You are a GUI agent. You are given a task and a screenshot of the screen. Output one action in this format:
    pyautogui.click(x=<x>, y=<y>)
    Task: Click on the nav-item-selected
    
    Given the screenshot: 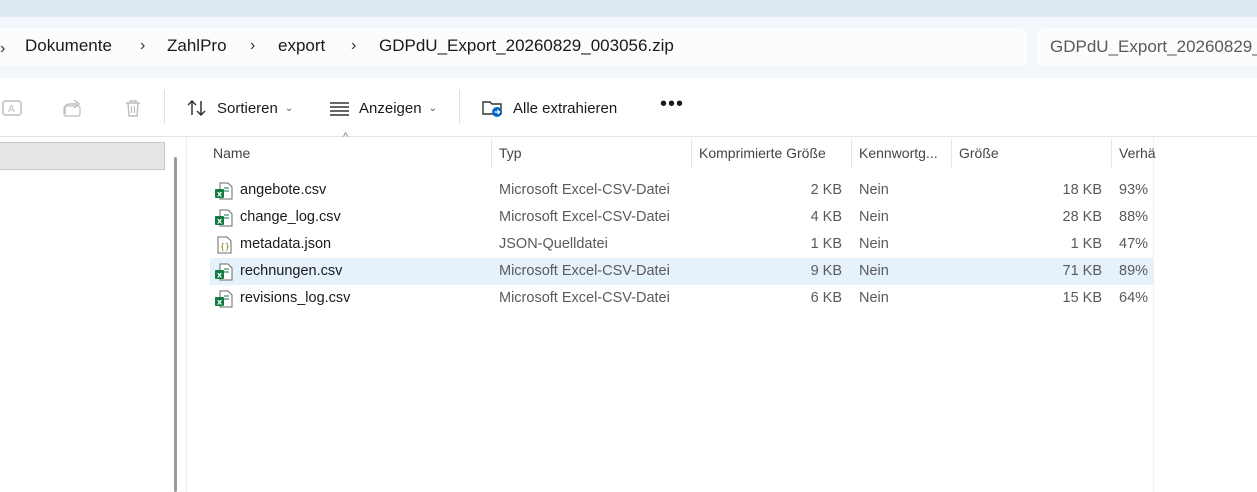 What is the action you would take?
    pyautogui.click(x=82, y=156)
    